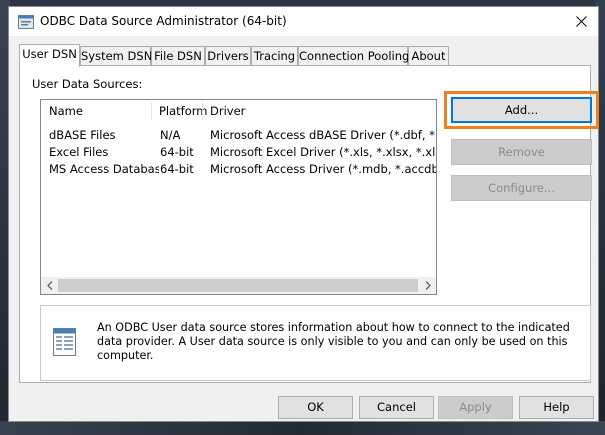 Image resolution: width=605 pixels, height=435 pixels. What do you see at coordinates (319, 111) in the screenshot?
I see `column-header-driver: Driver` at bounding box center [319, 111].